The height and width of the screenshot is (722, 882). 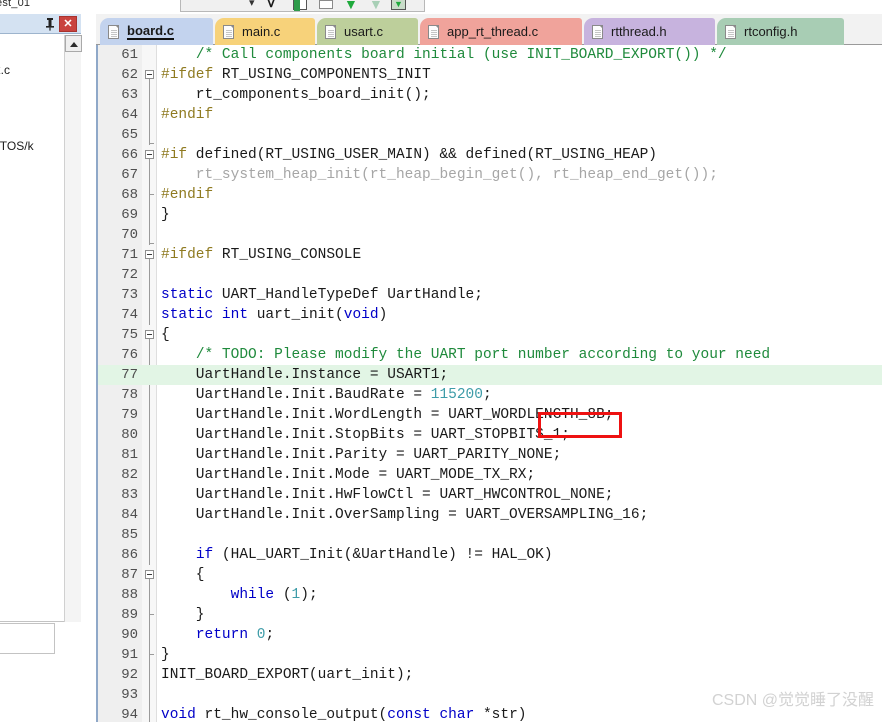 I want to click on find-toolbar: ▾ Ⅴ ▼ ▼ ▼, so click(x=302, y=6).